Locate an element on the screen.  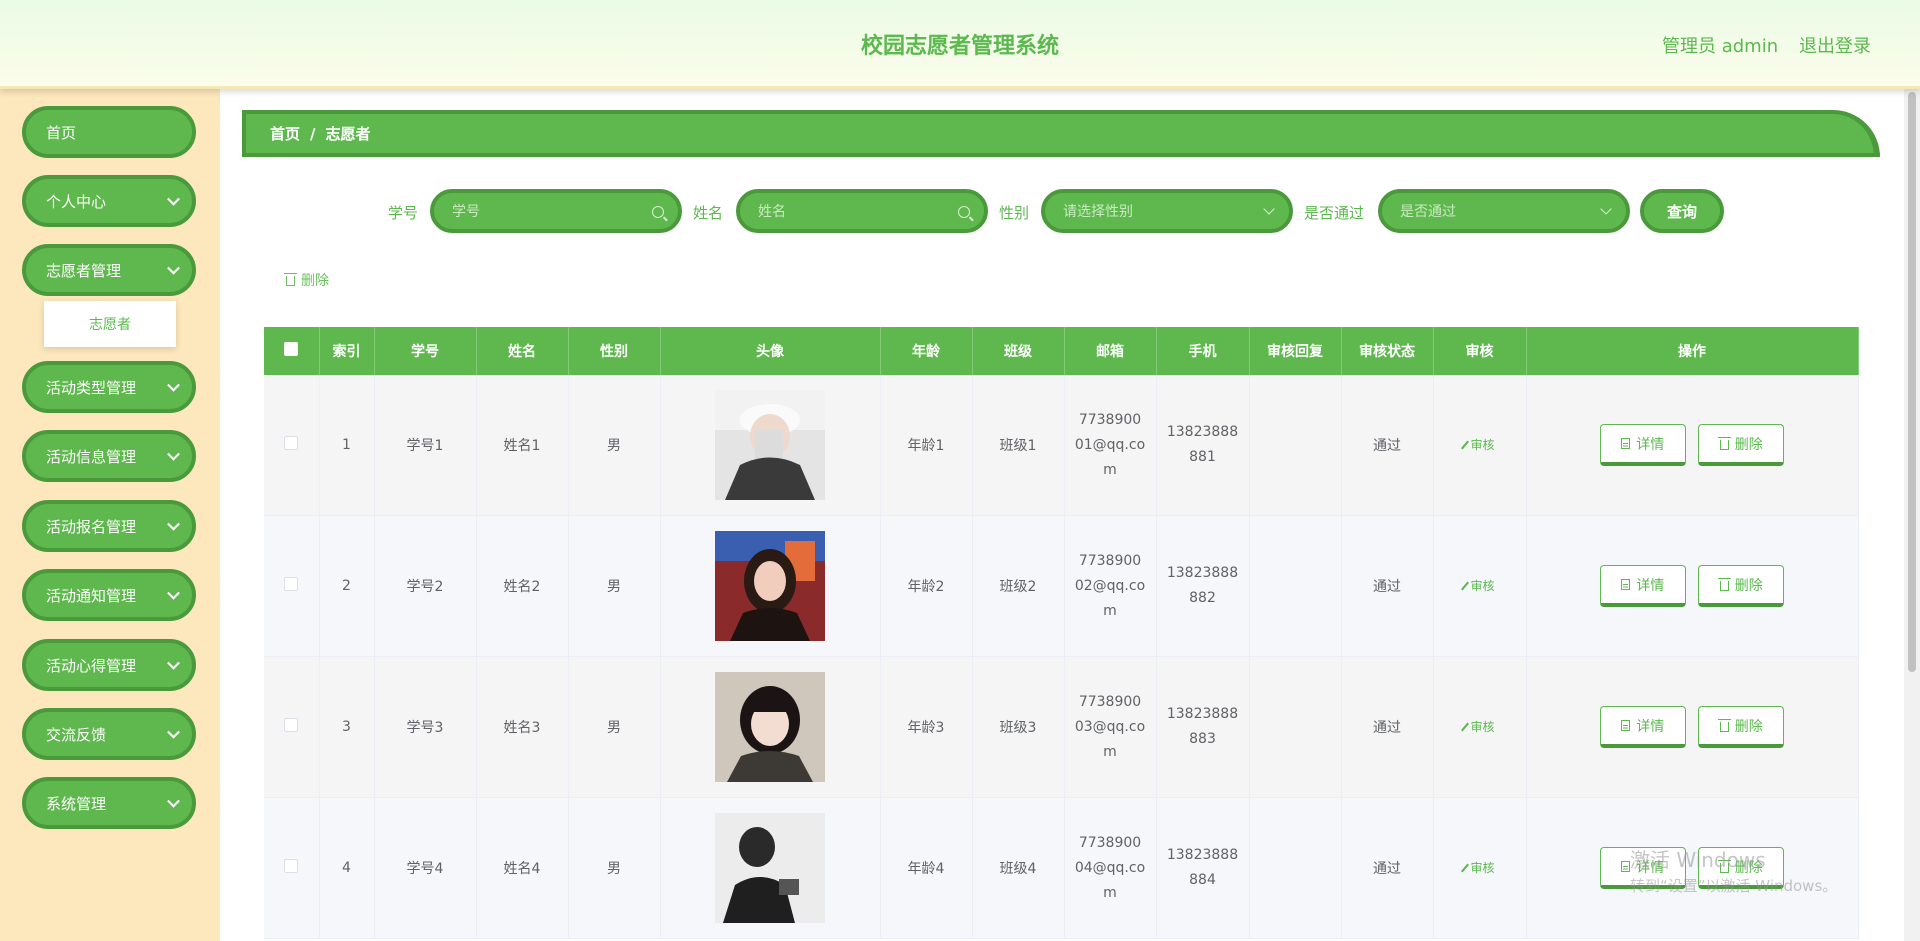
sidebar-item-label: 活动信息管理 is located at coordinates (91, 456).